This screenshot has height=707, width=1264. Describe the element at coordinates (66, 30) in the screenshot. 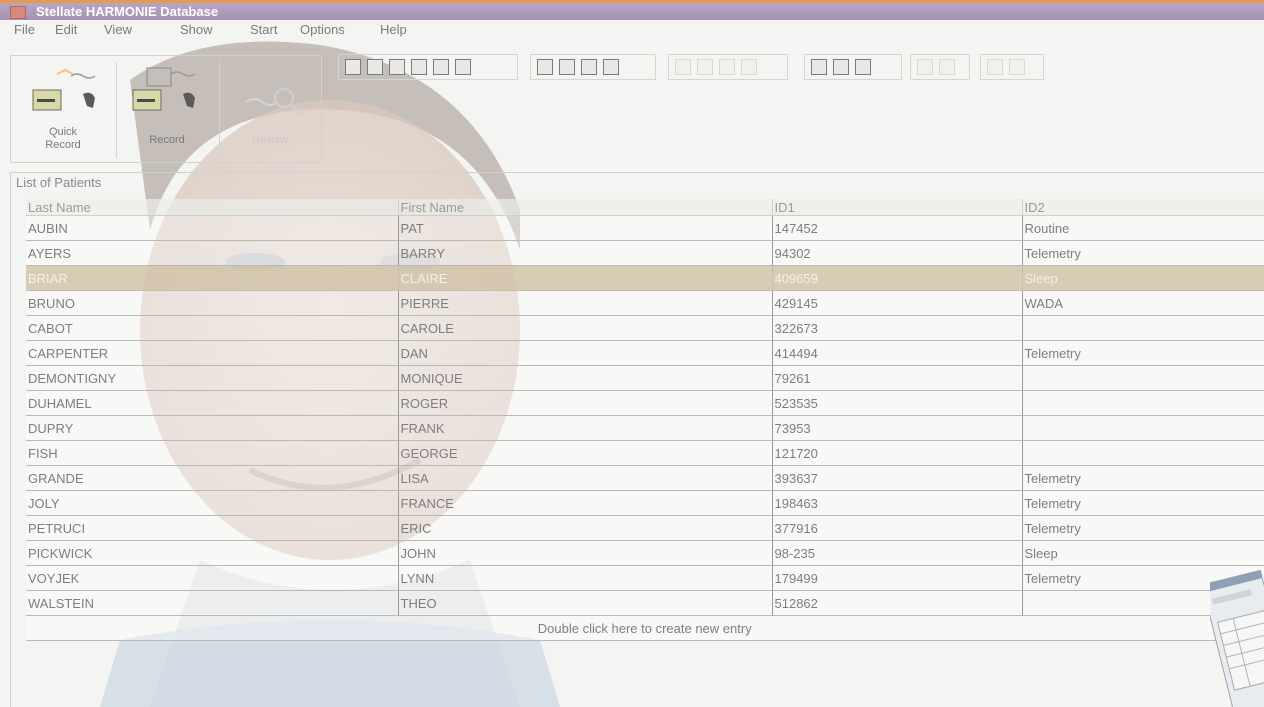

I see `menu-edit: Edit` at that location.